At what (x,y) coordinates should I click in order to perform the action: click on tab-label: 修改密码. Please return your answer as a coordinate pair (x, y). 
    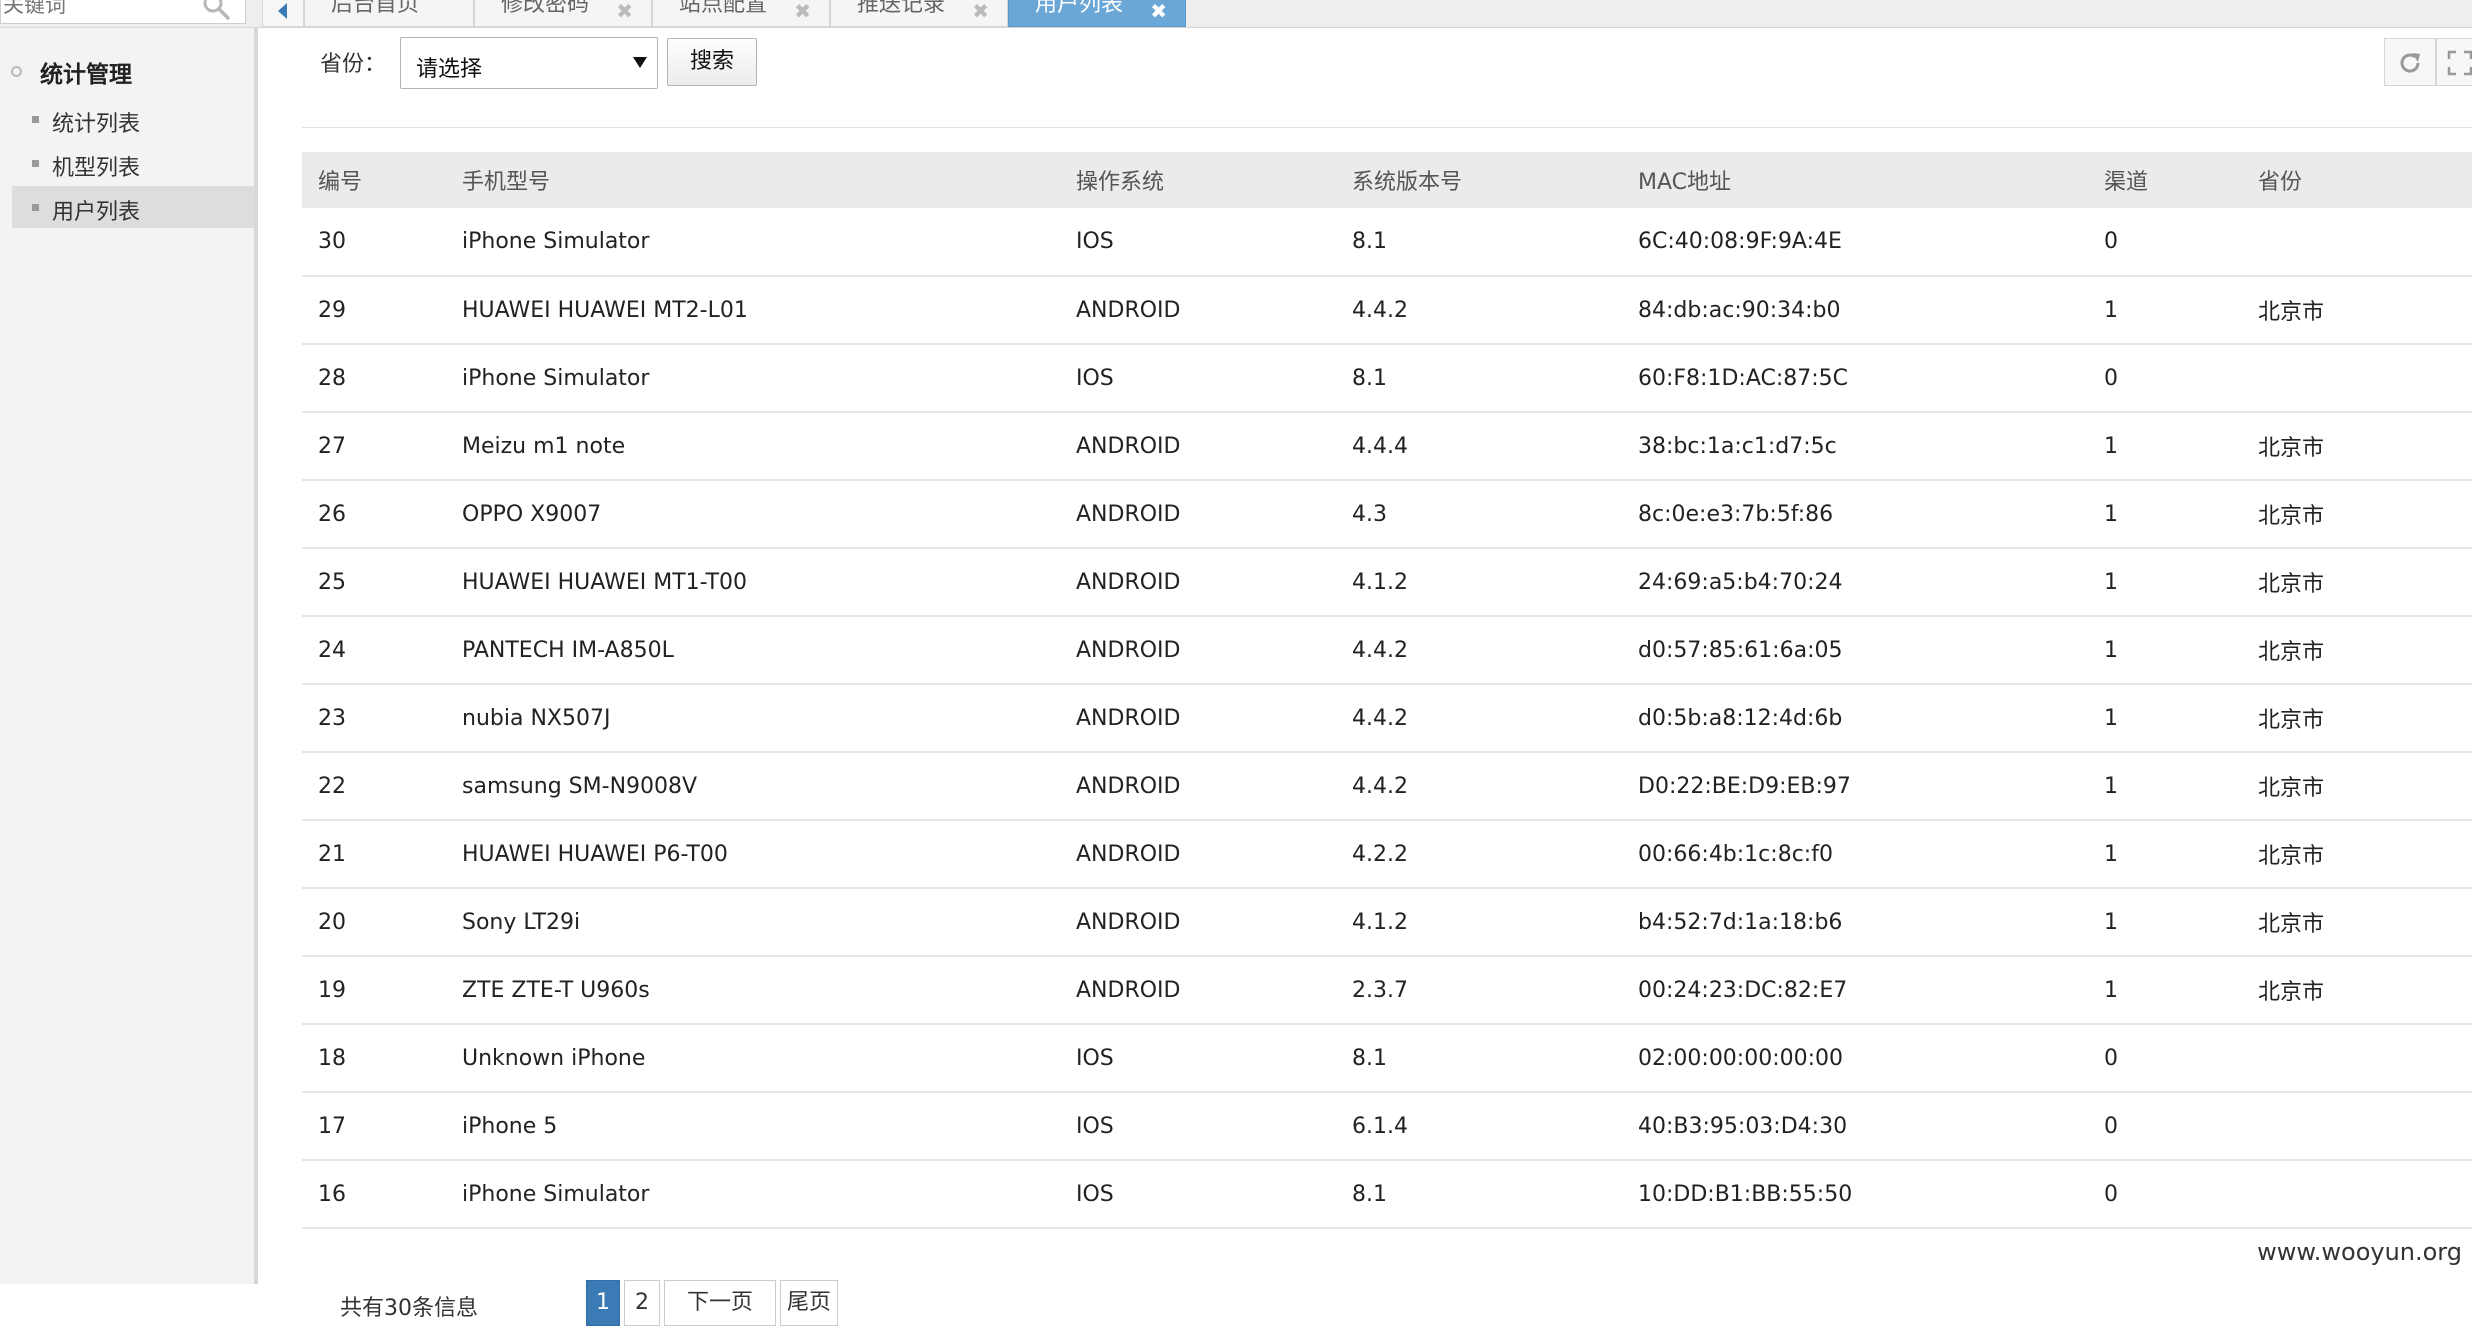
    Looking at the image, I should click on (545, 8).